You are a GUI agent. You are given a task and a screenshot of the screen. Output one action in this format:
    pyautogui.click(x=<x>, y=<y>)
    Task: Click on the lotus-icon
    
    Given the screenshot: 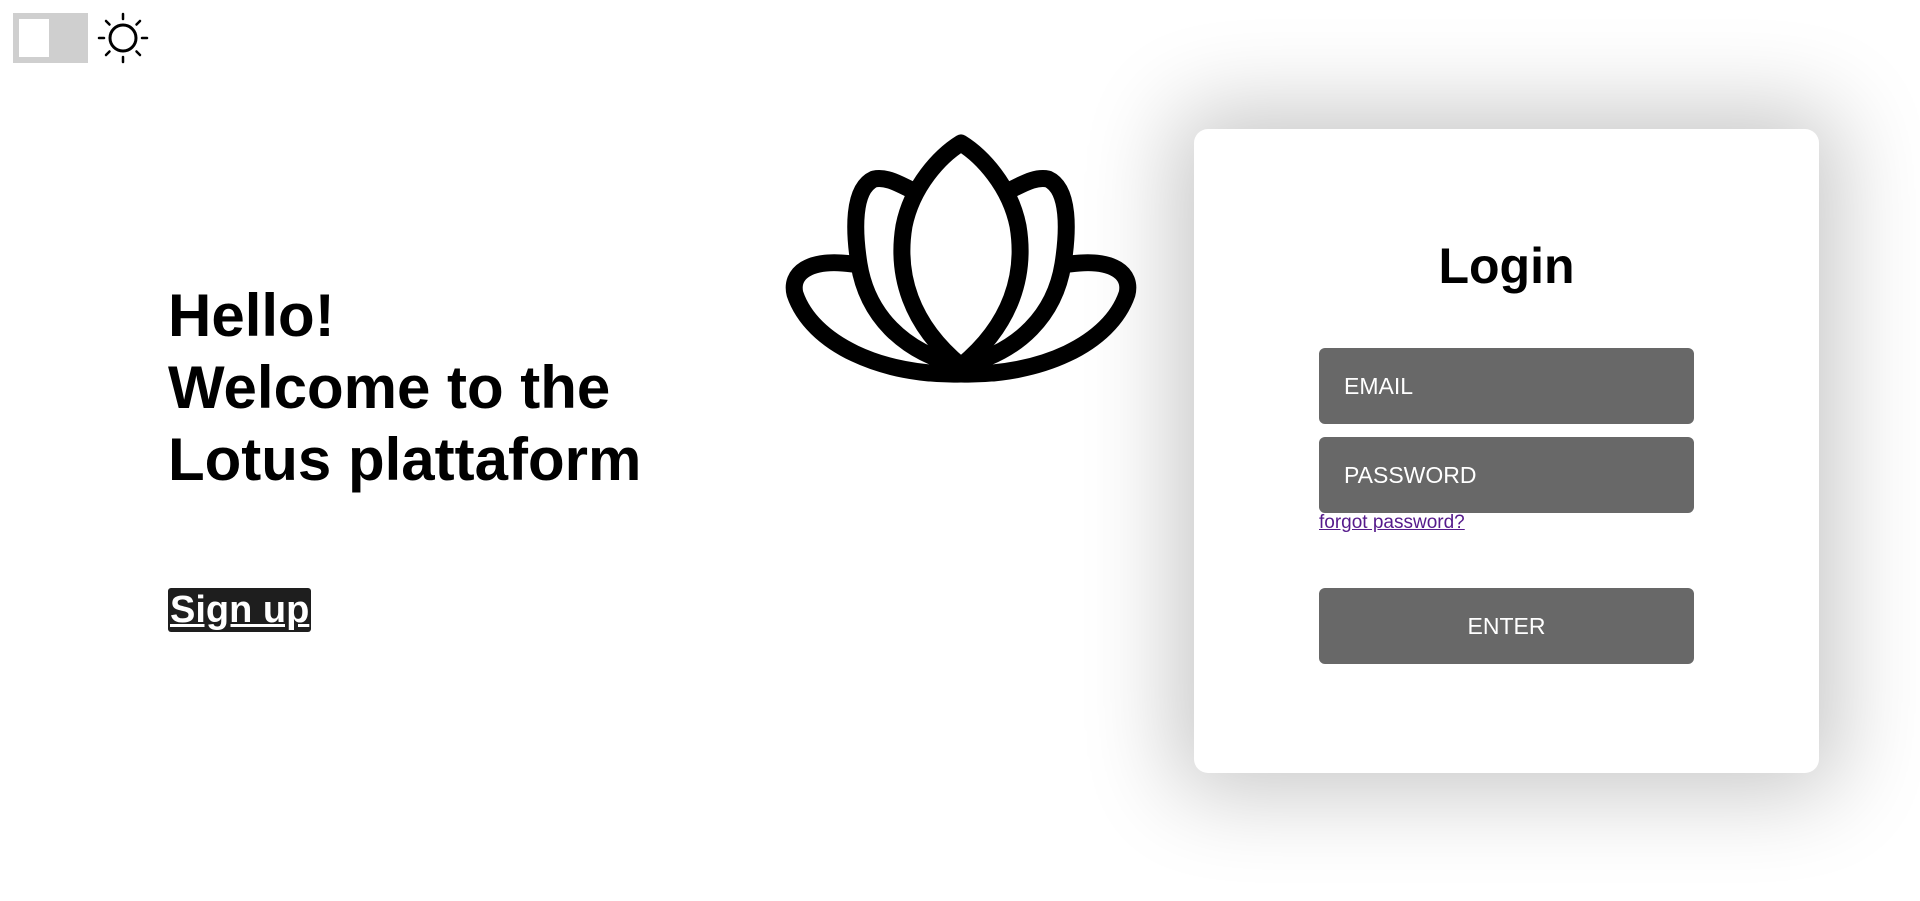 What is the action you would take?
    pyautogui.click(x=961, y=258)
    